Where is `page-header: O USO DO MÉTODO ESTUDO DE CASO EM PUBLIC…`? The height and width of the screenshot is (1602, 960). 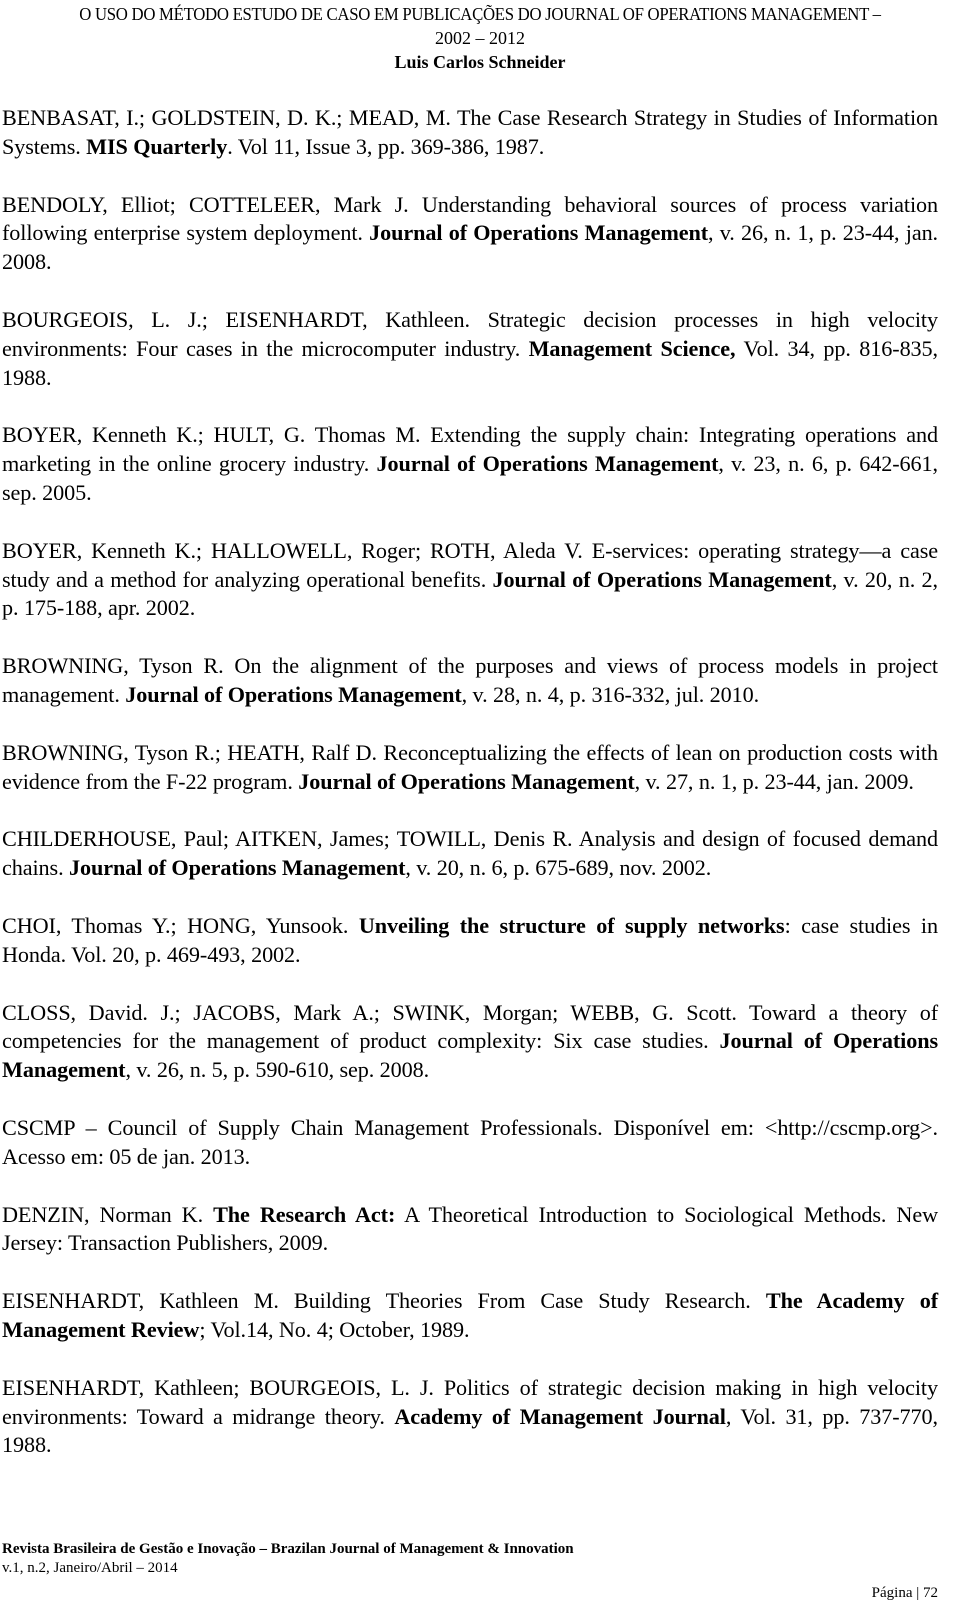 page-header: O USO DO MÉTODO ESTUDO DE CASO EM PUBLIC… is located at coordinates (480, 37).